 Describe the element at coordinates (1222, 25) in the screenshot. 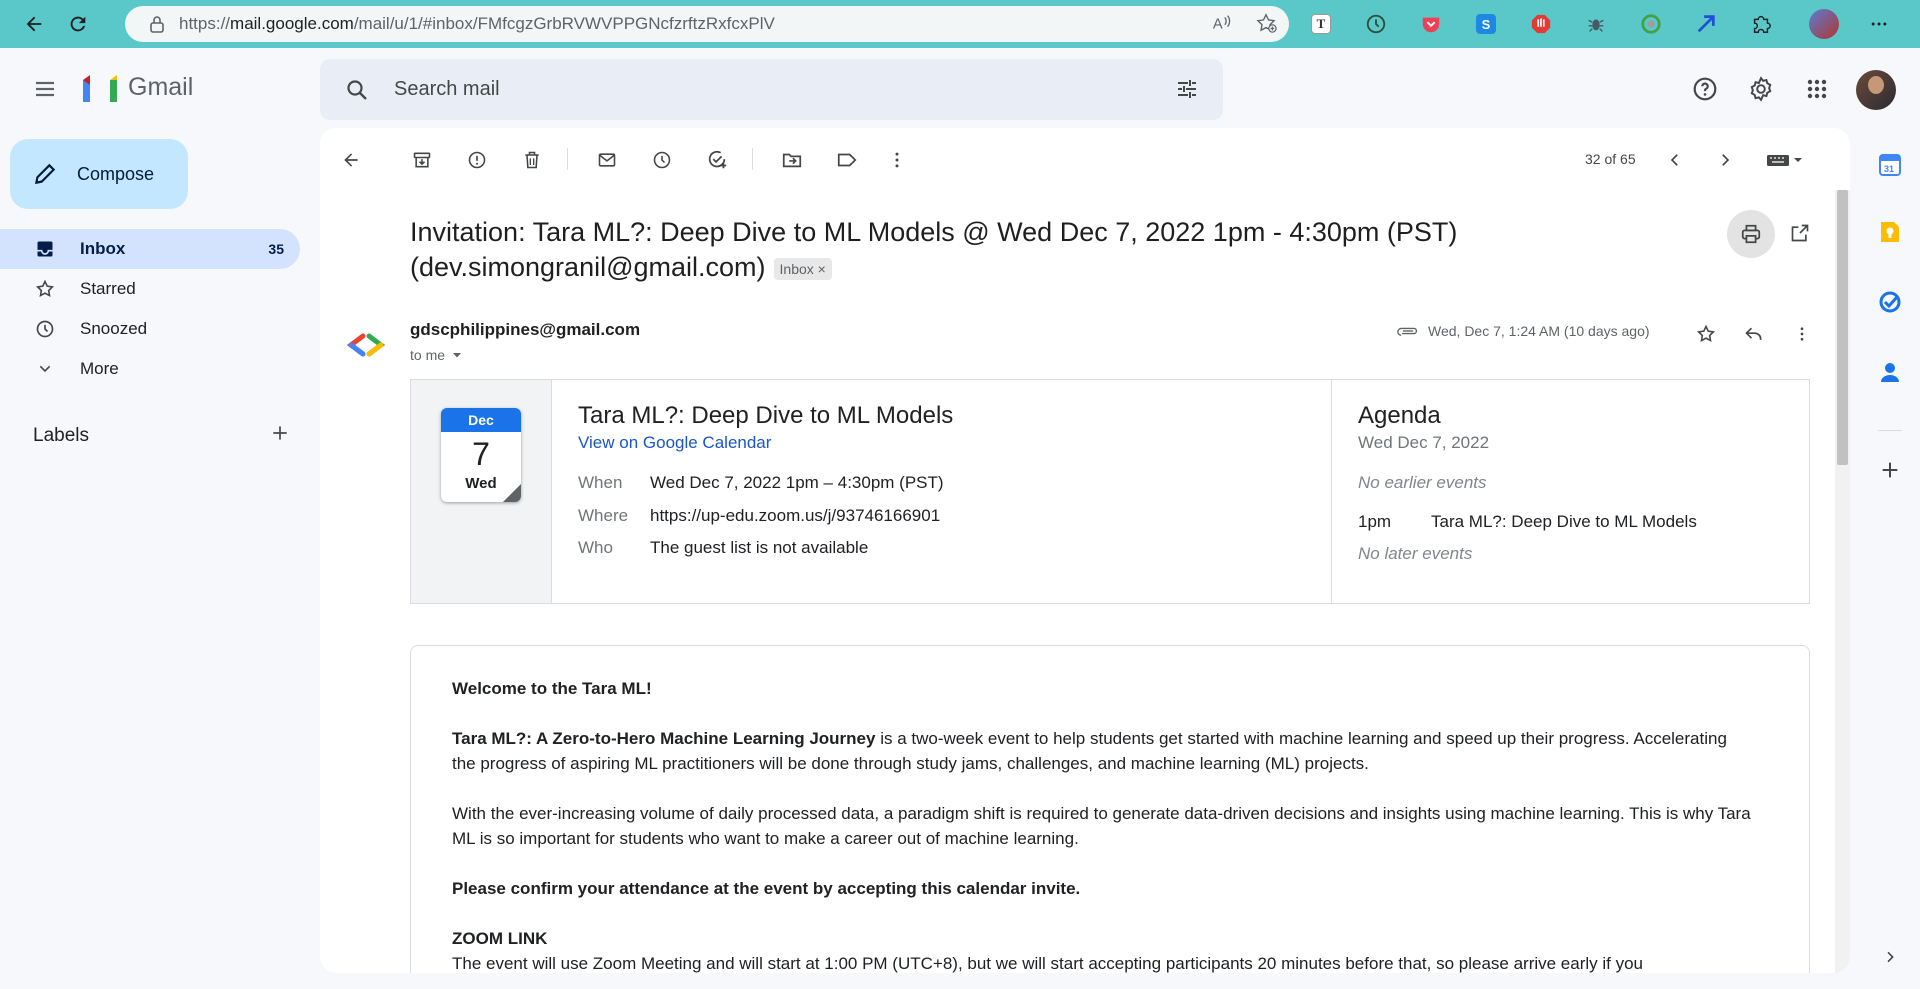

I see `read-aloud-icon: A` at that location.